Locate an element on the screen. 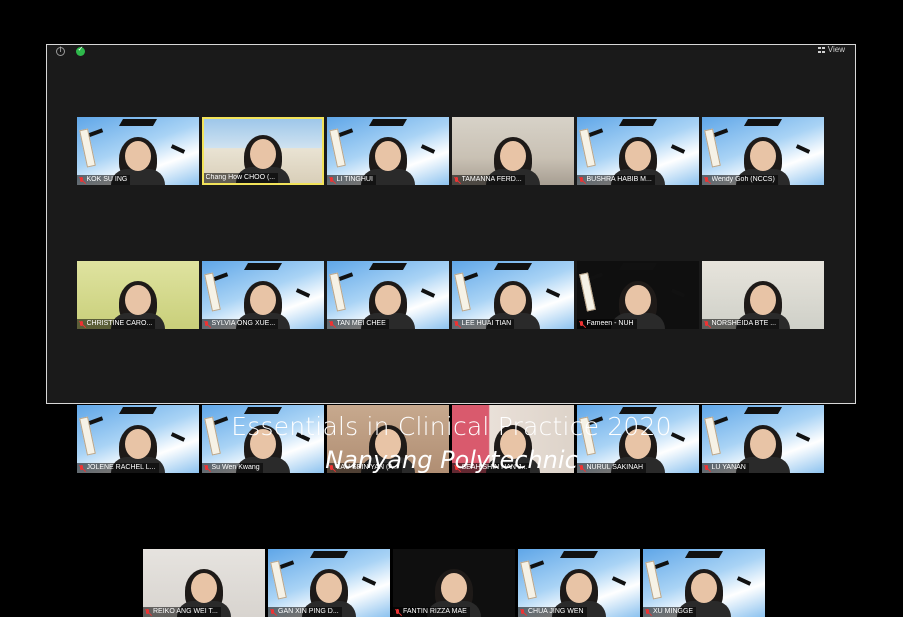  participant-name: LEE HUAI TIAN is located at coordinates (486, 323).